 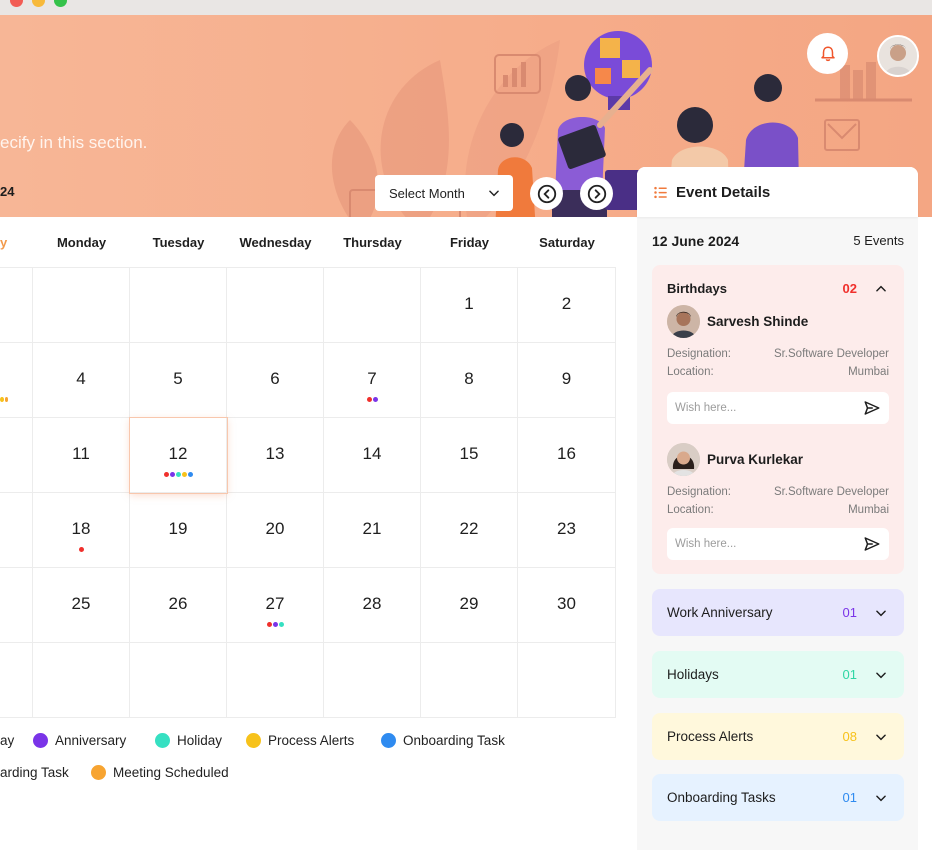 I want to click on calendar-day-cell: 9, so click(x=567, y=380).